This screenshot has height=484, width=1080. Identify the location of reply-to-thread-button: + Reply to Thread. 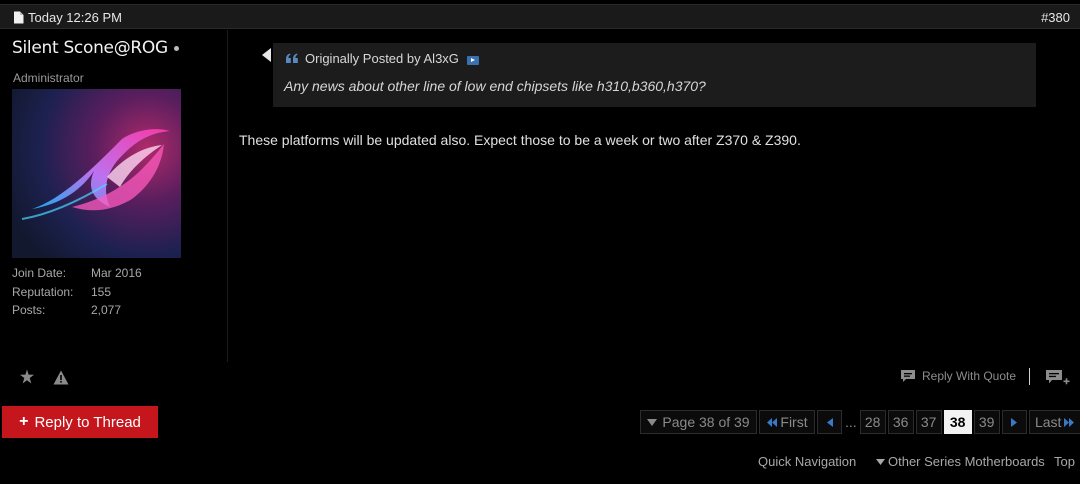
(80, 422).